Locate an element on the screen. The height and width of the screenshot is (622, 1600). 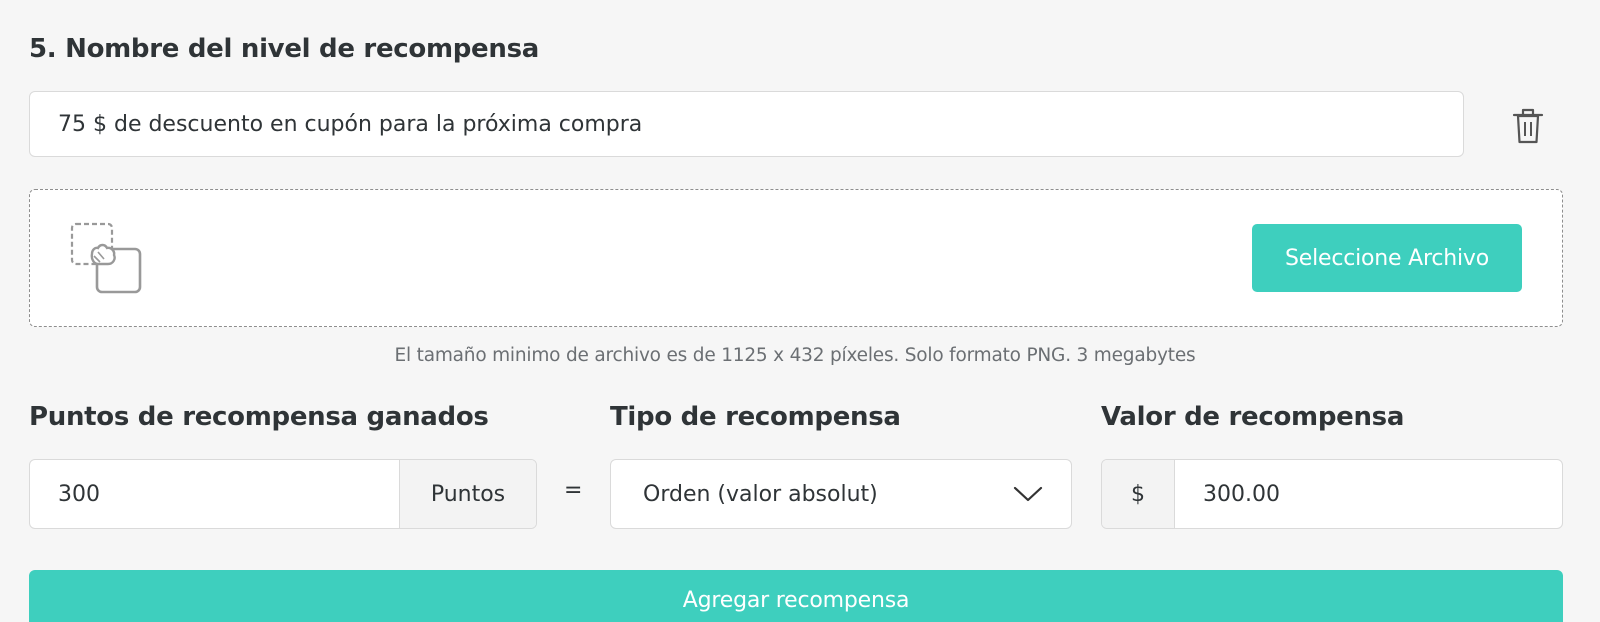
reward-value-field: $ 300.00 is located at coordinates (1332, 494).